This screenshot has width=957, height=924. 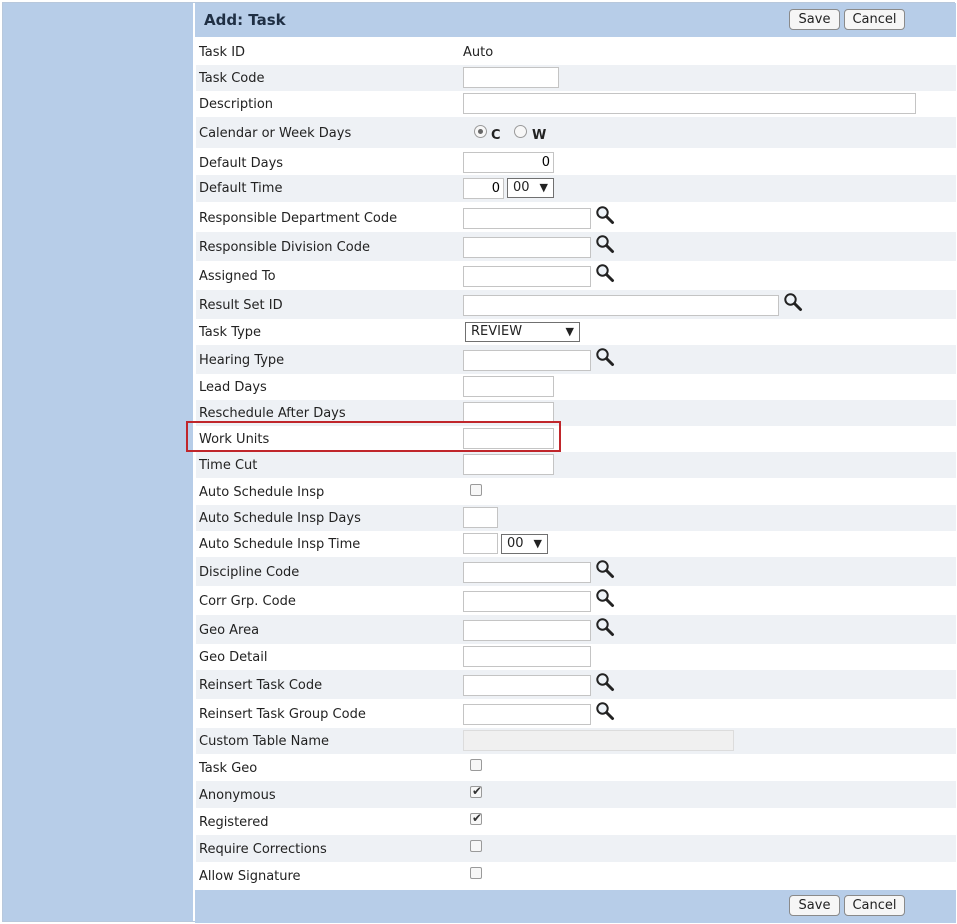 I want to click on row-assigned-to: Assigned To, so click(x=576, y=275).